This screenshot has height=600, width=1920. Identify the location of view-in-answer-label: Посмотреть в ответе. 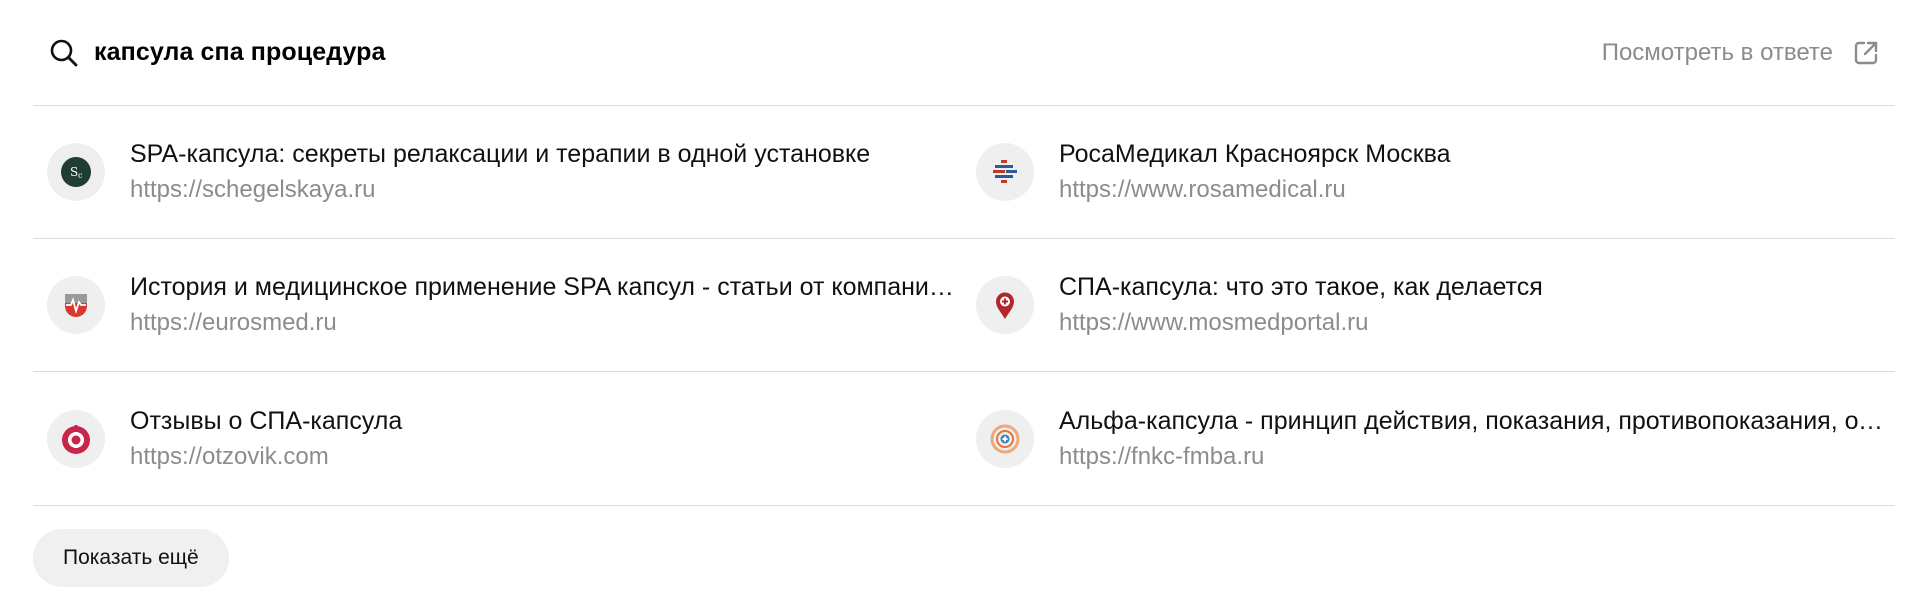
(1717, 52).